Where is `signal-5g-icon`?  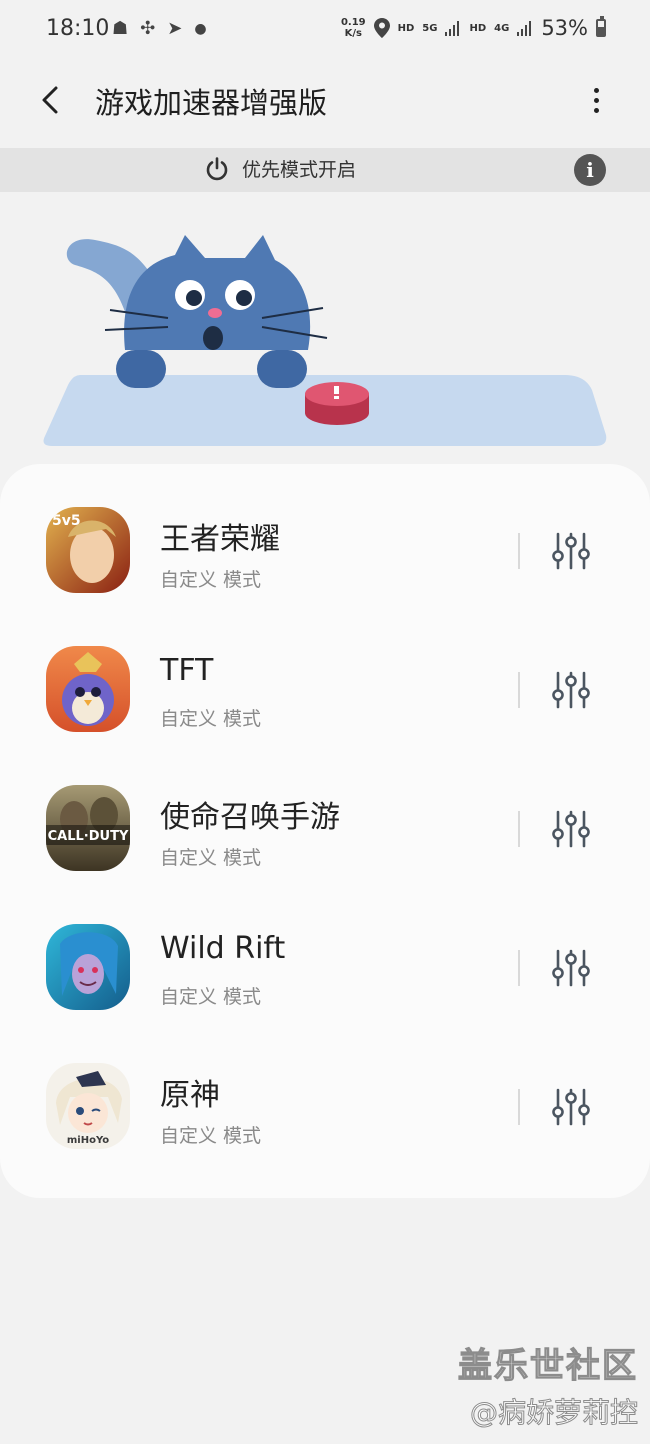
signal-5g-icon is located at coordinates (452, 28).